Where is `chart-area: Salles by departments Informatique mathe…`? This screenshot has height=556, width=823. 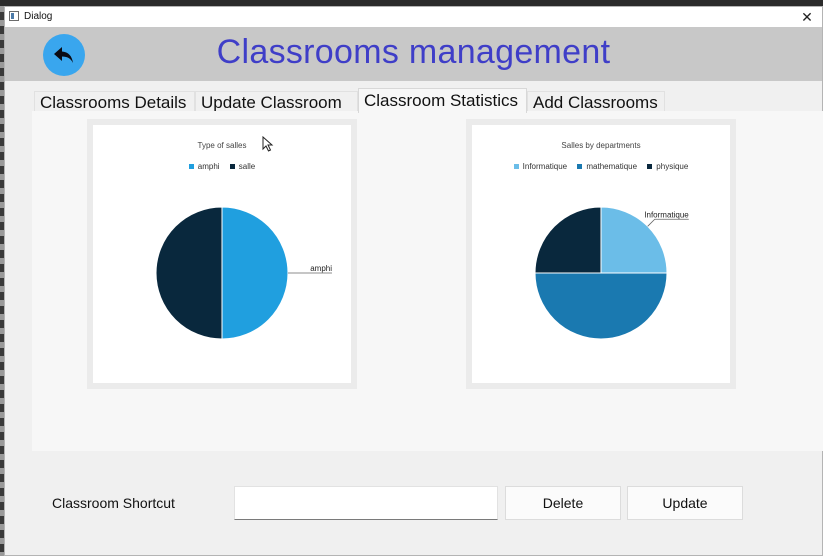
chart-area: Salles by departments Informatique mathe… is located at coordinates (601, 254).